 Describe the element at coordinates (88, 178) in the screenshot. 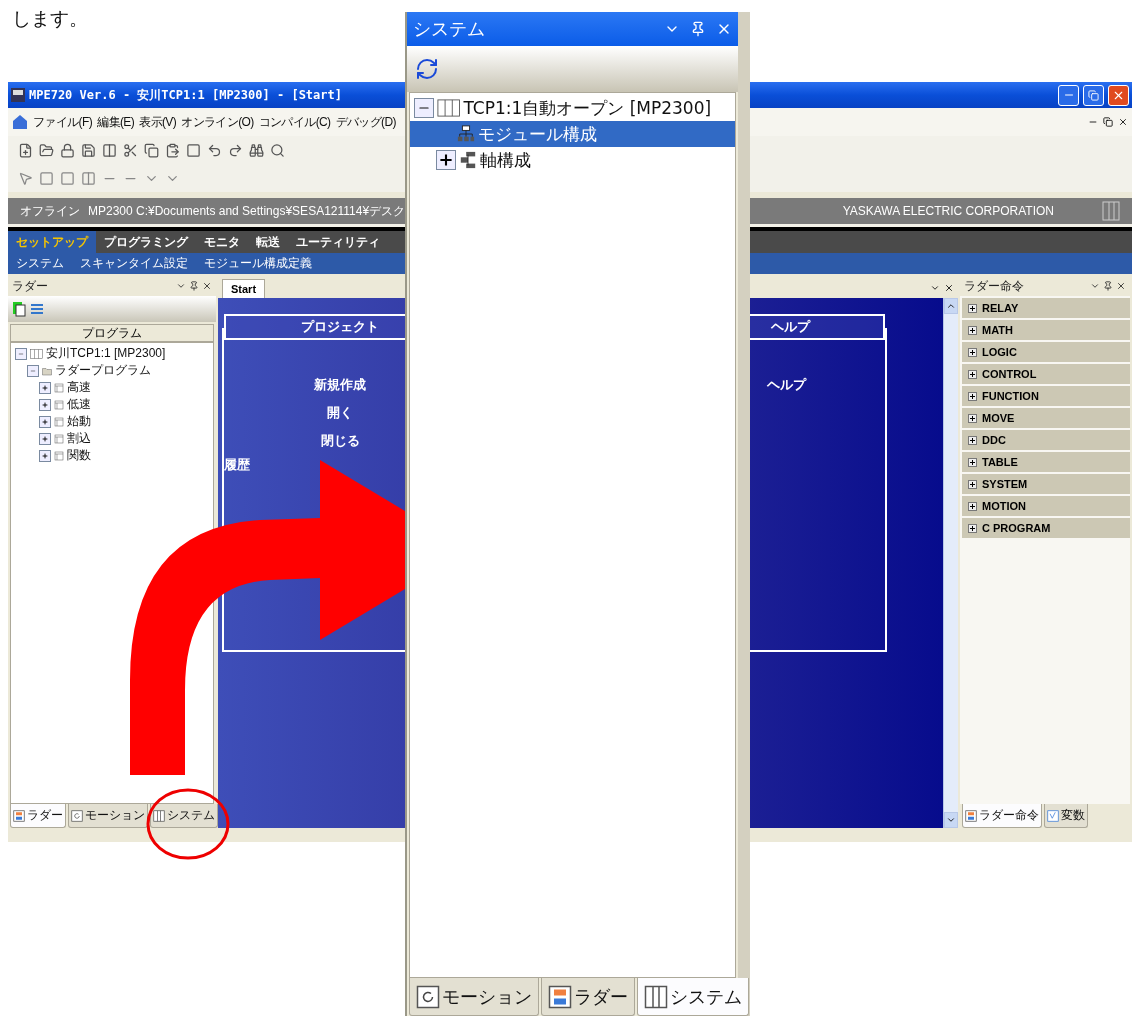

I see `columns-icon` at that location.